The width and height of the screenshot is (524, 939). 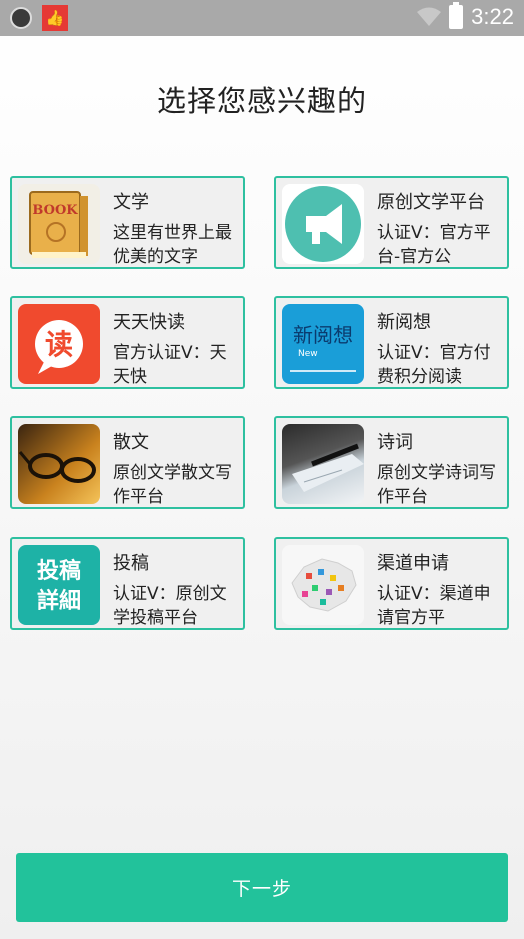 I want to click on card-title: 新阅想, so click(x=404, y=322).